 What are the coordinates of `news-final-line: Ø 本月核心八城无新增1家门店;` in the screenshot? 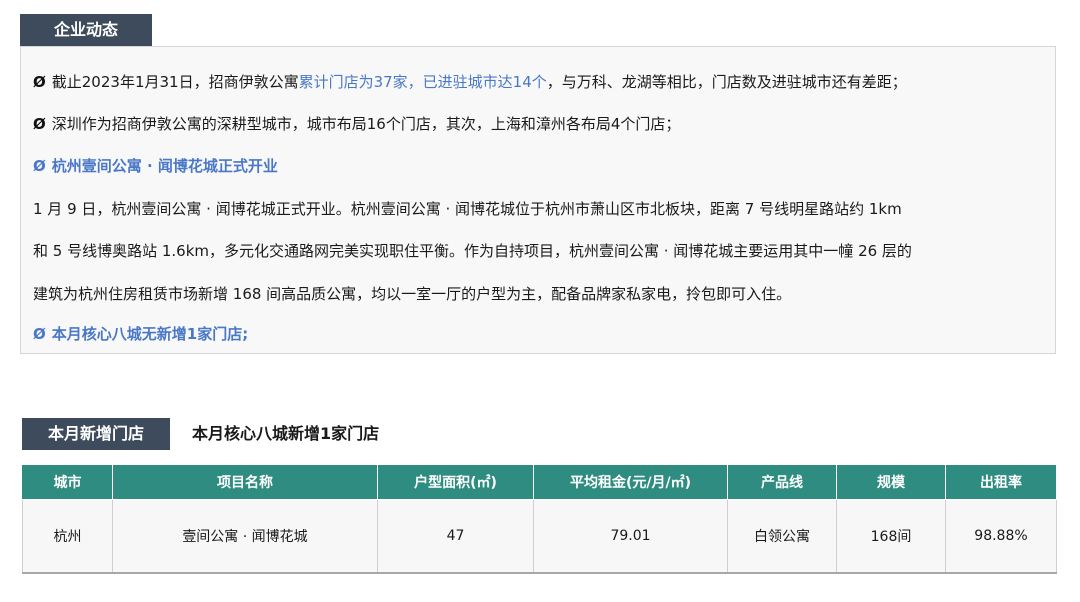 It's located at (140, 334).